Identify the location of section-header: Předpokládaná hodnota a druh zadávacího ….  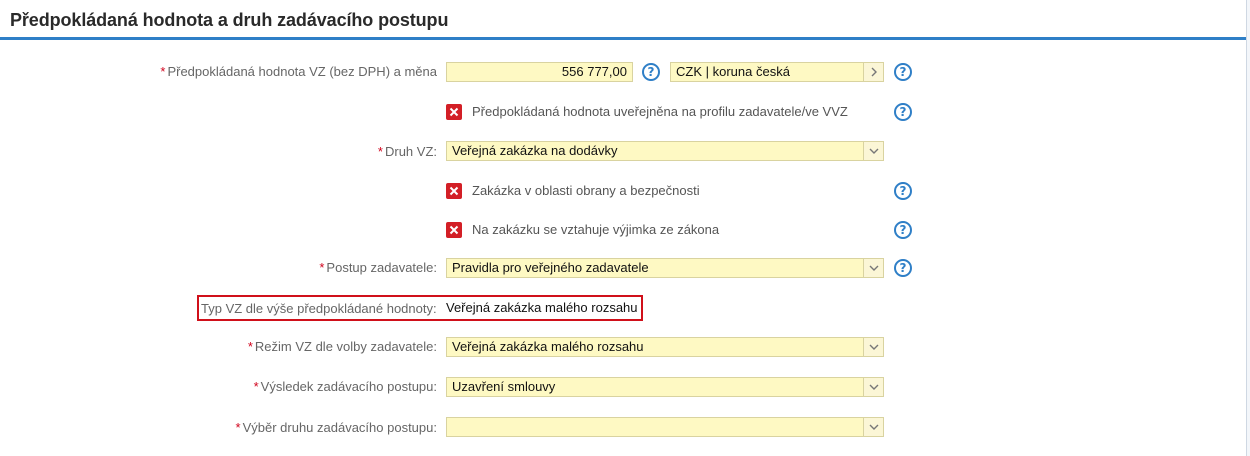
(625, 20).